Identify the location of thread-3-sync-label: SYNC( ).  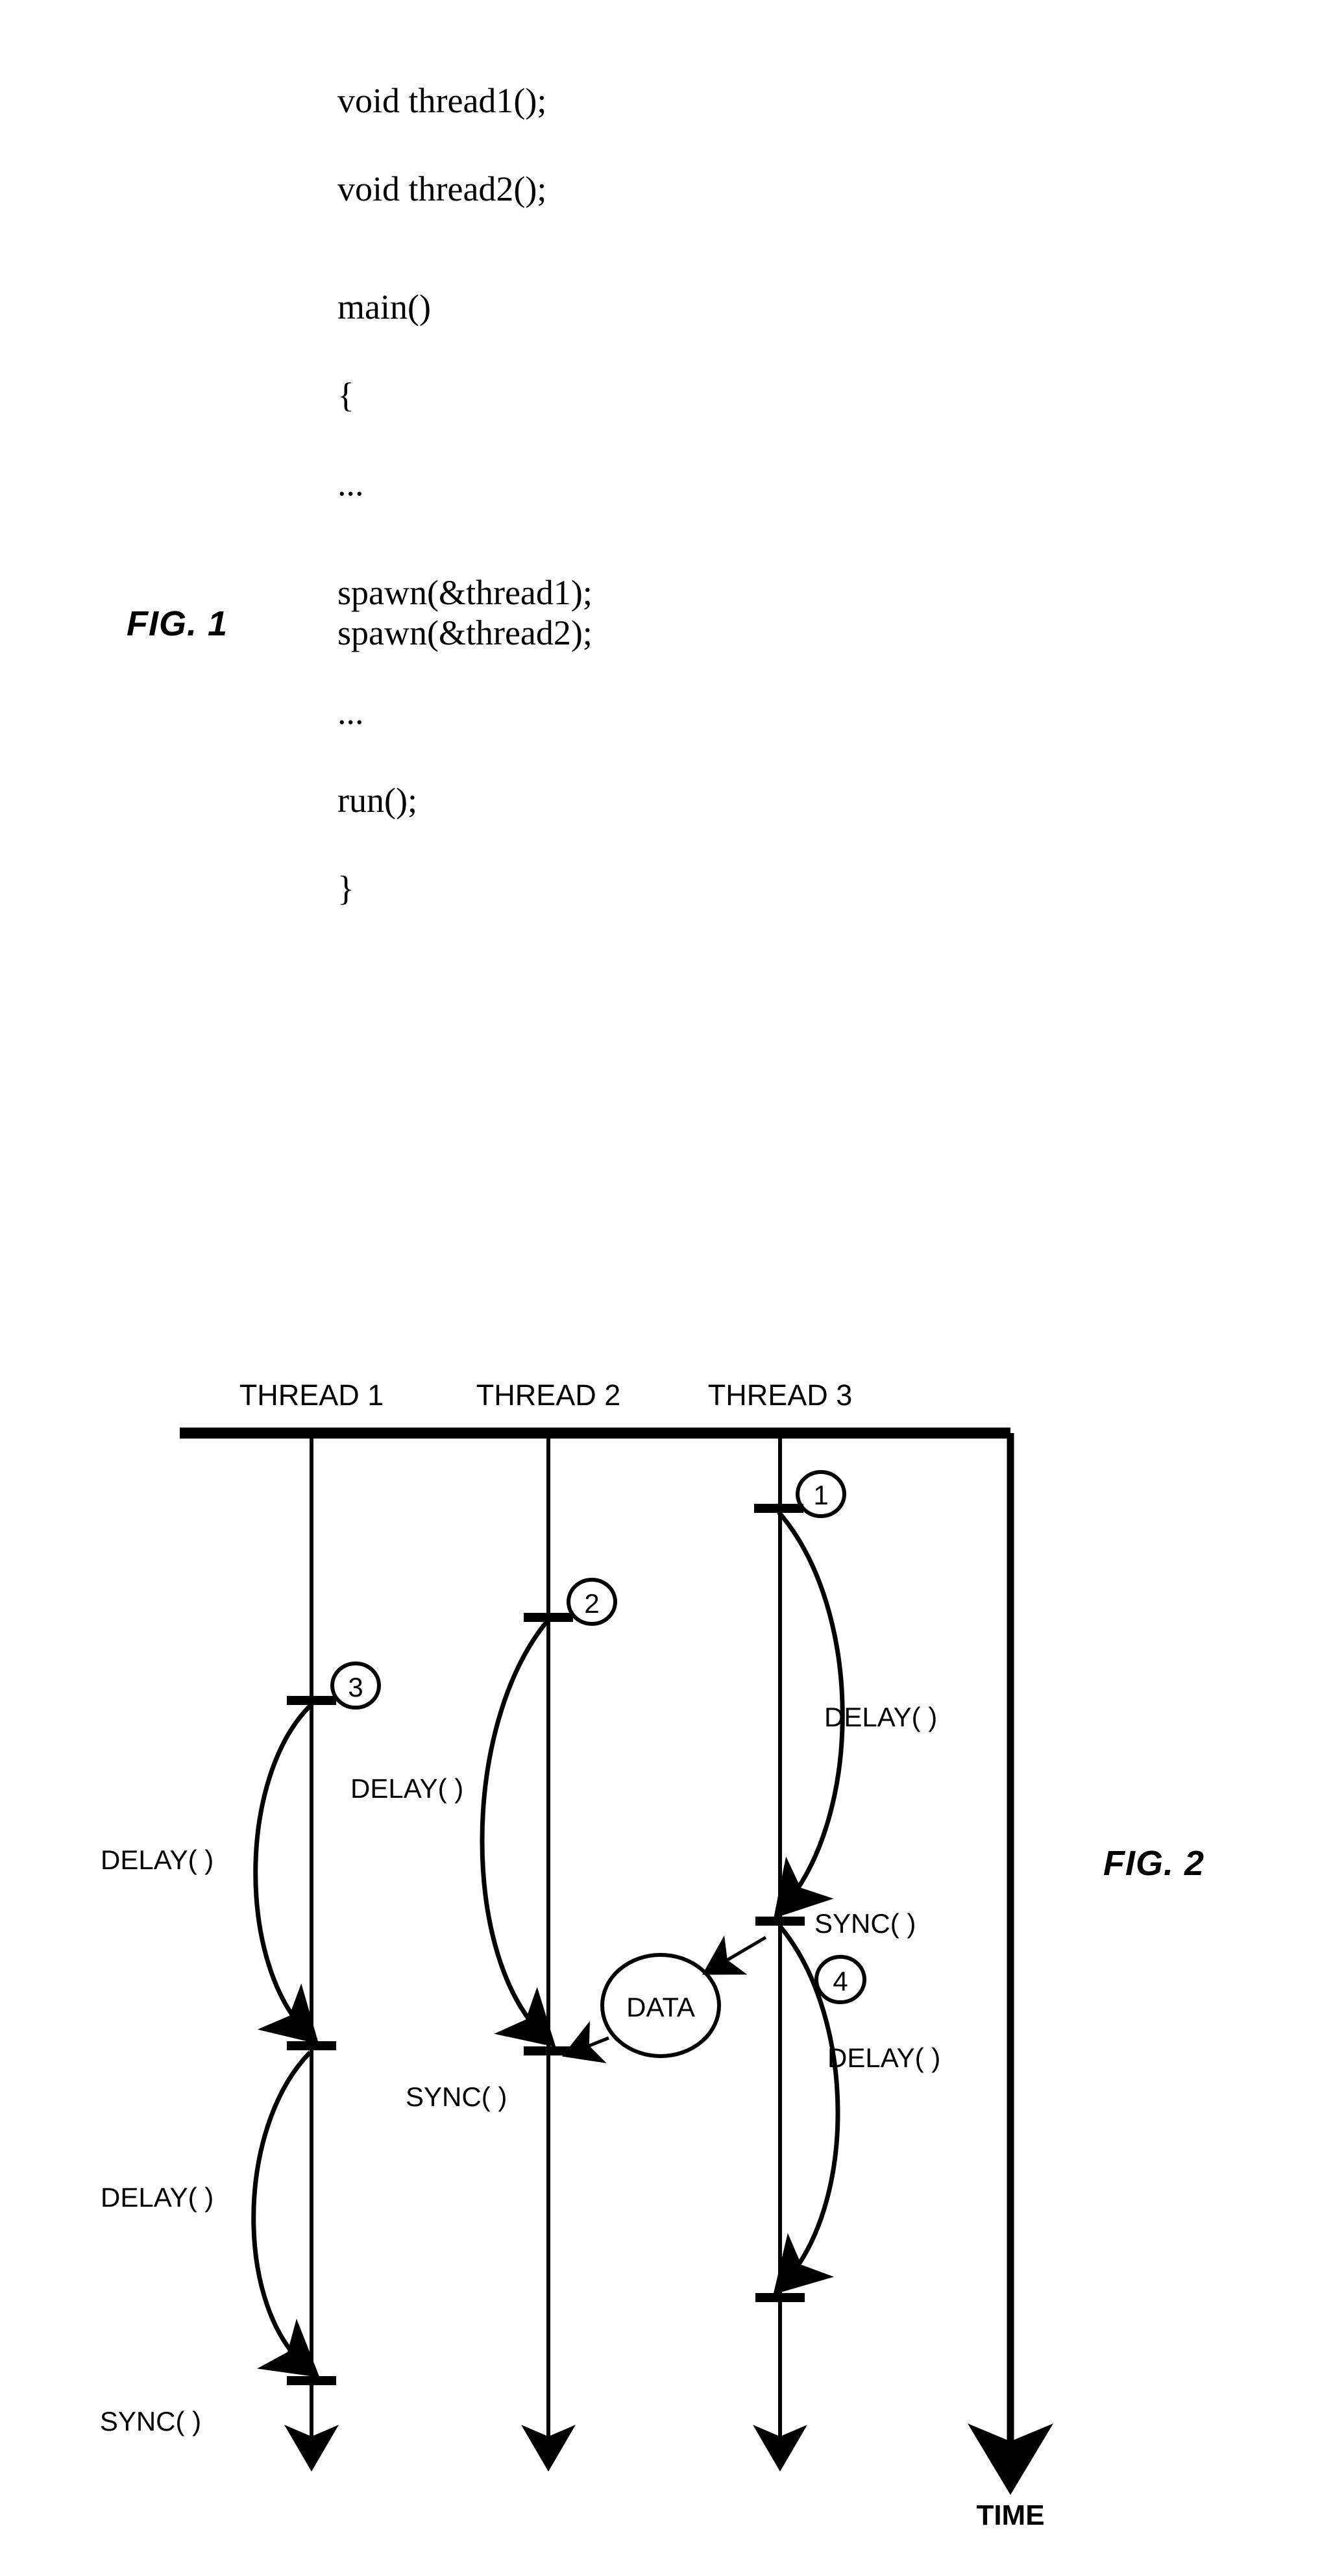
(865, 1923).